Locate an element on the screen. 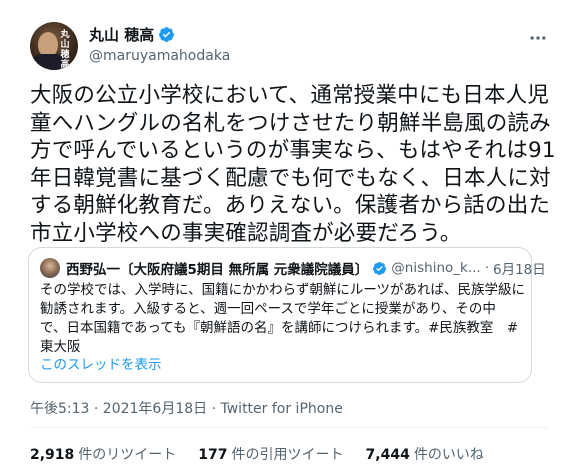  quoted-line: 勧誘されます。入級すると、週一回ペースで学年ごとに授業があり、その中 is located at coordinates (268, 309).